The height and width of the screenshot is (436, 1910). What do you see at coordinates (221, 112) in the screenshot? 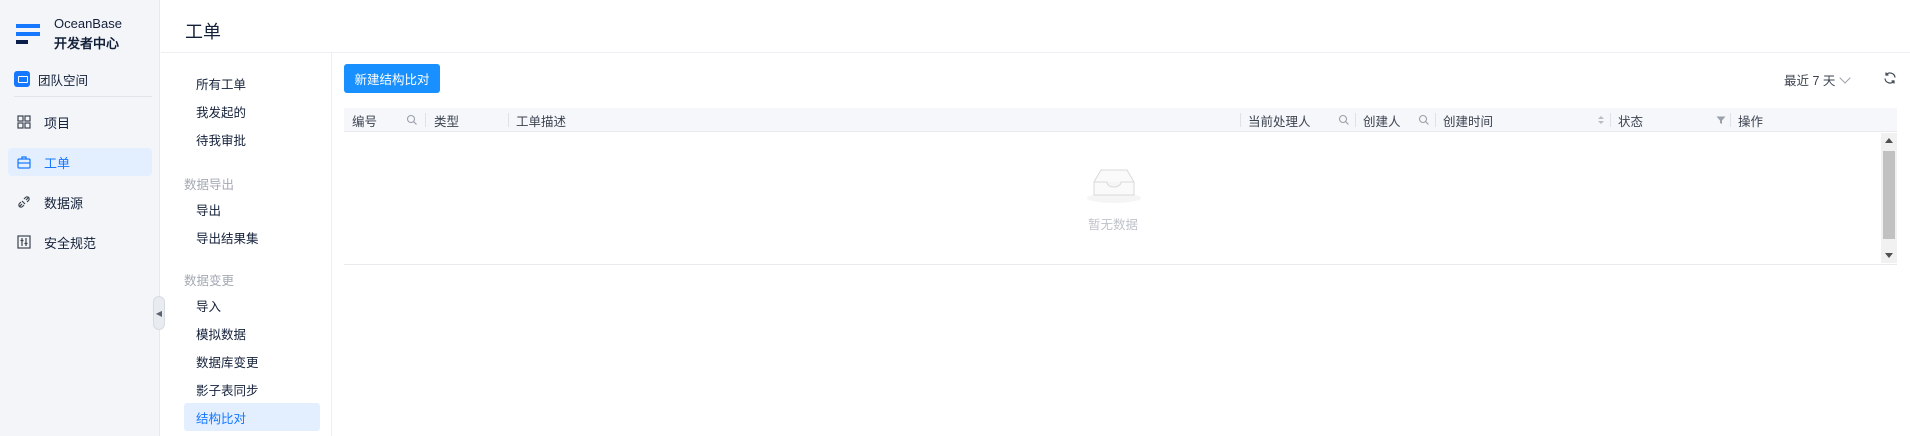
I see `submenu-item-label: 我发起的` at bounding box center [221, 112].